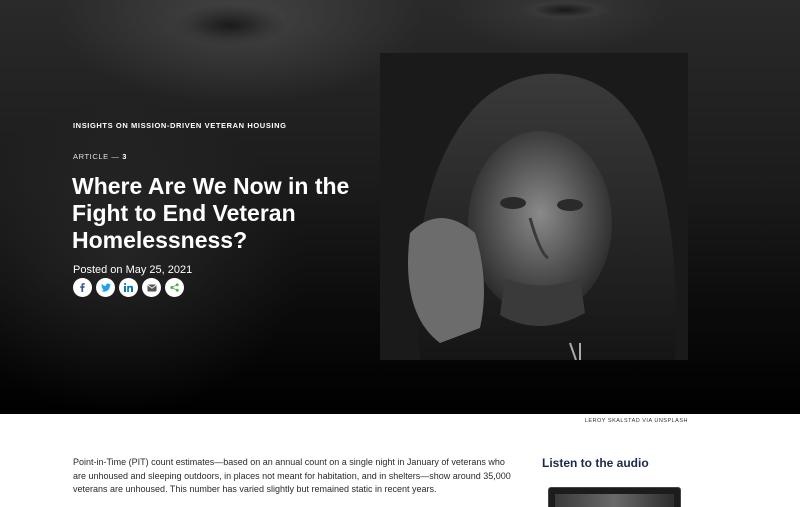  I want to click on linkedin-icon, so click(128, 287).